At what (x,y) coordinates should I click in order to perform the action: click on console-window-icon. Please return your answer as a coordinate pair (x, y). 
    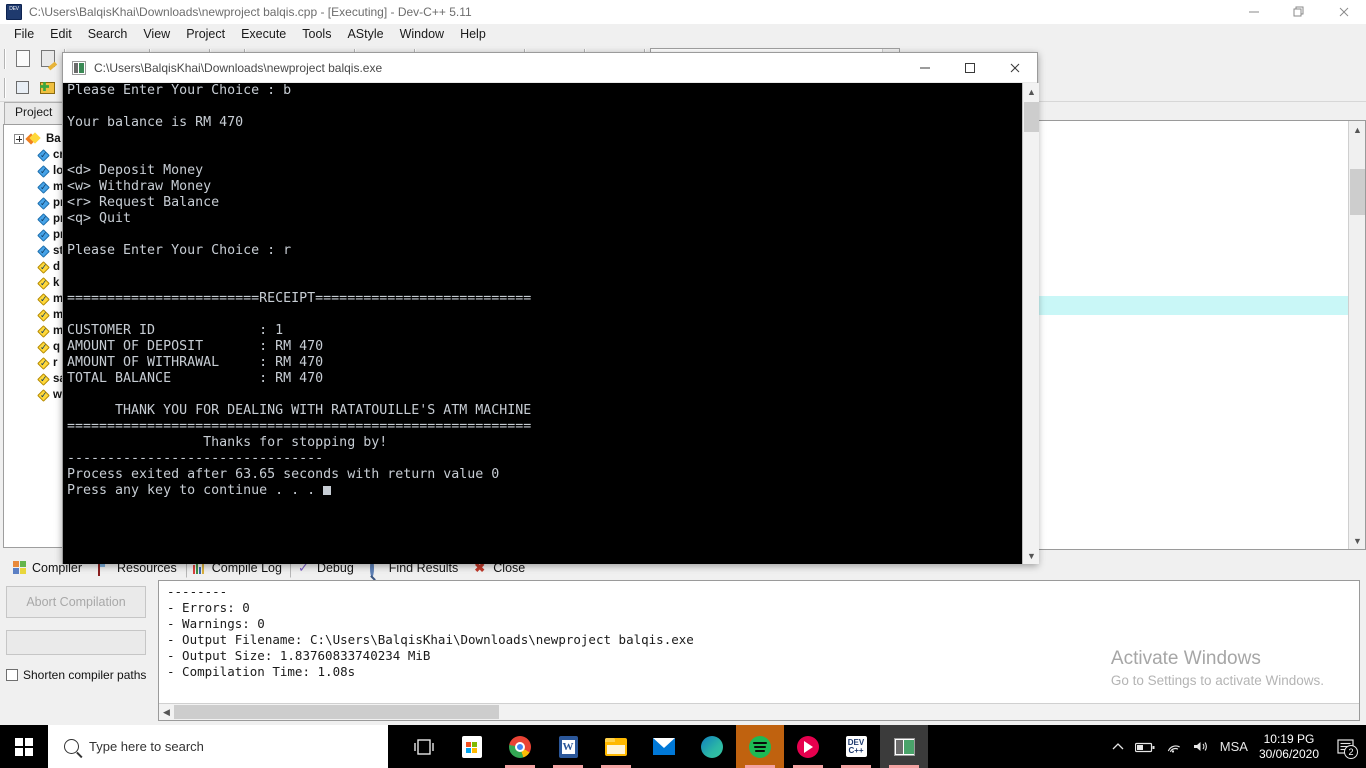
    Looking at the image, I should click on (904, 746).